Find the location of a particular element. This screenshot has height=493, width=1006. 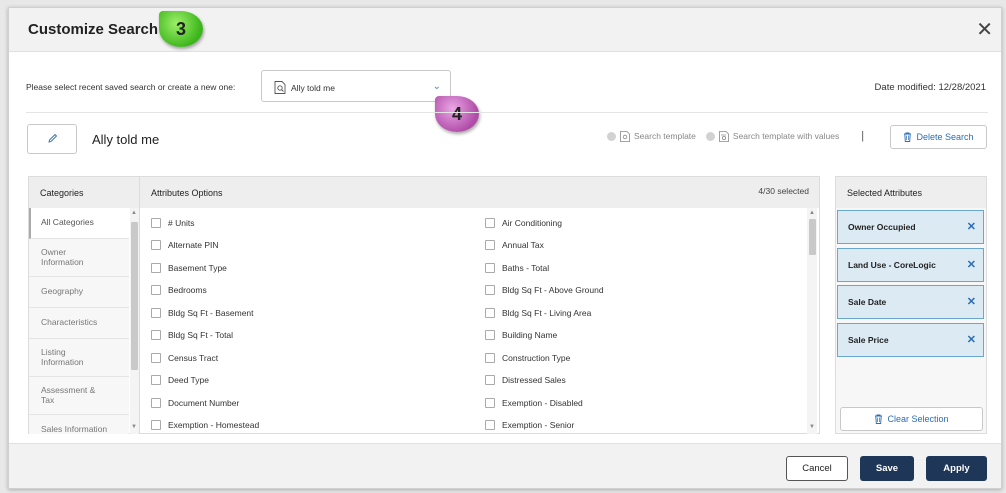

template-icon is located at coordinates (625, 136).